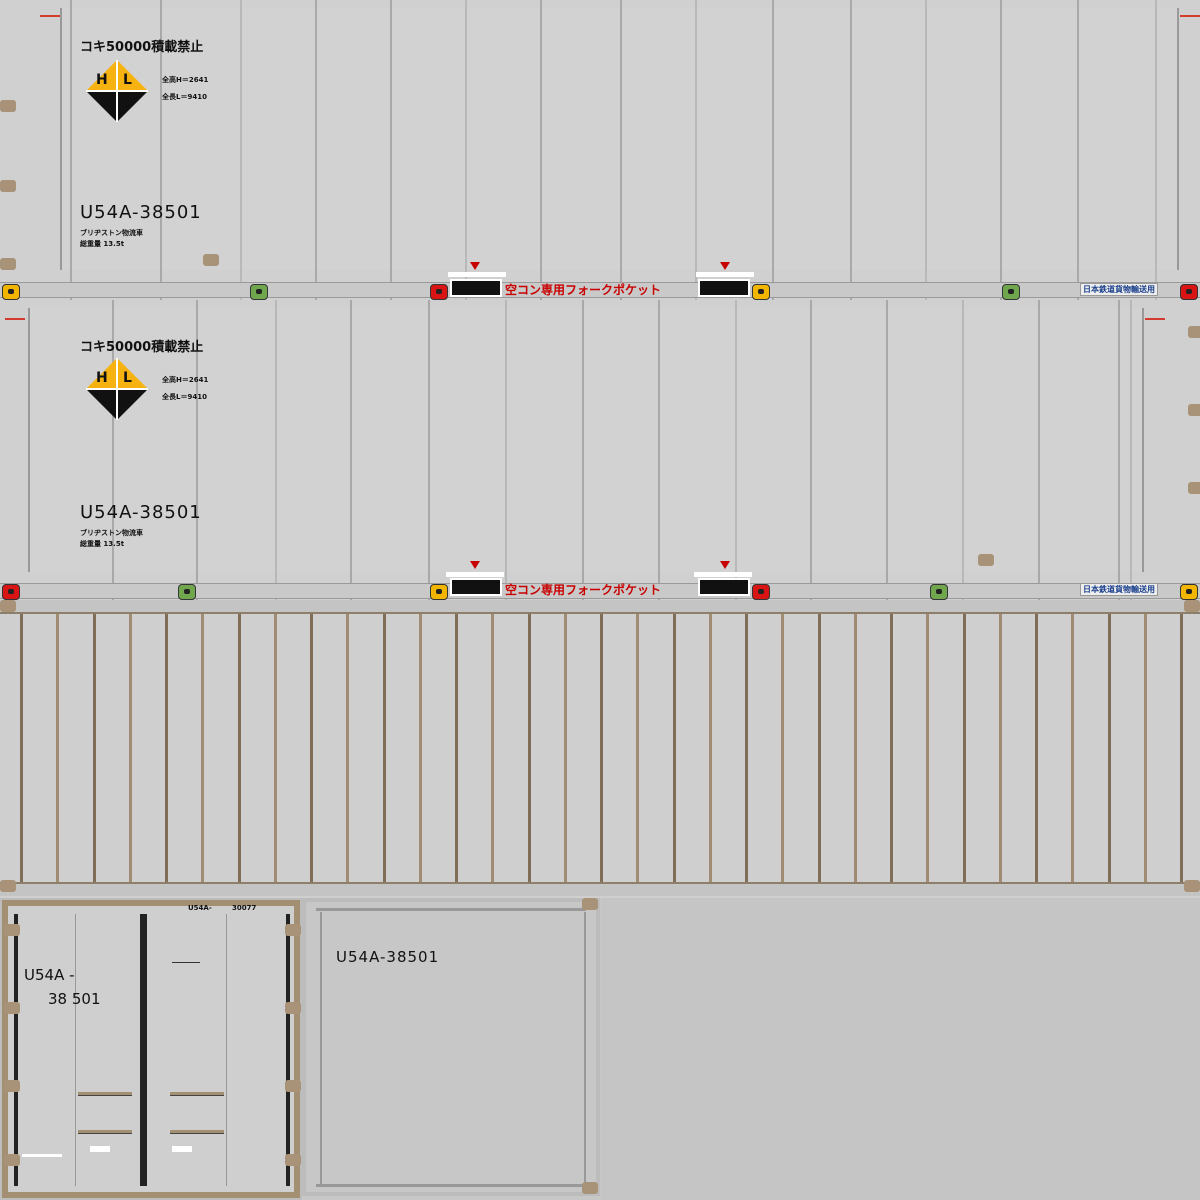  Describe the element at coordinates (452, 1049) in the screenshot. I see `front-end: U54A-38501` at that location.